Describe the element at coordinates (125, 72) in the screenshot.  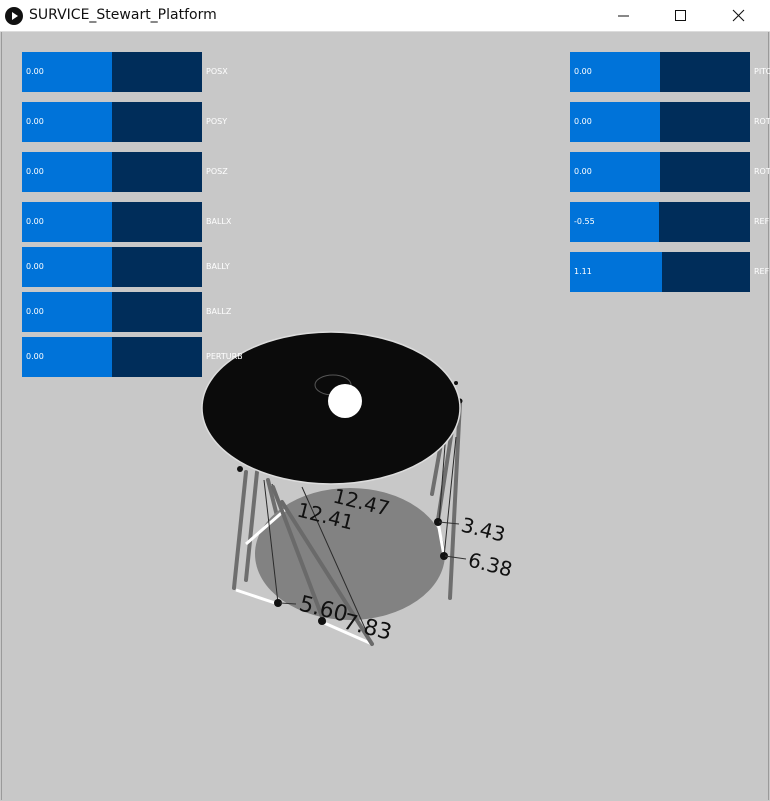
I see `slider-posx: 0.00 POSX` at that location.